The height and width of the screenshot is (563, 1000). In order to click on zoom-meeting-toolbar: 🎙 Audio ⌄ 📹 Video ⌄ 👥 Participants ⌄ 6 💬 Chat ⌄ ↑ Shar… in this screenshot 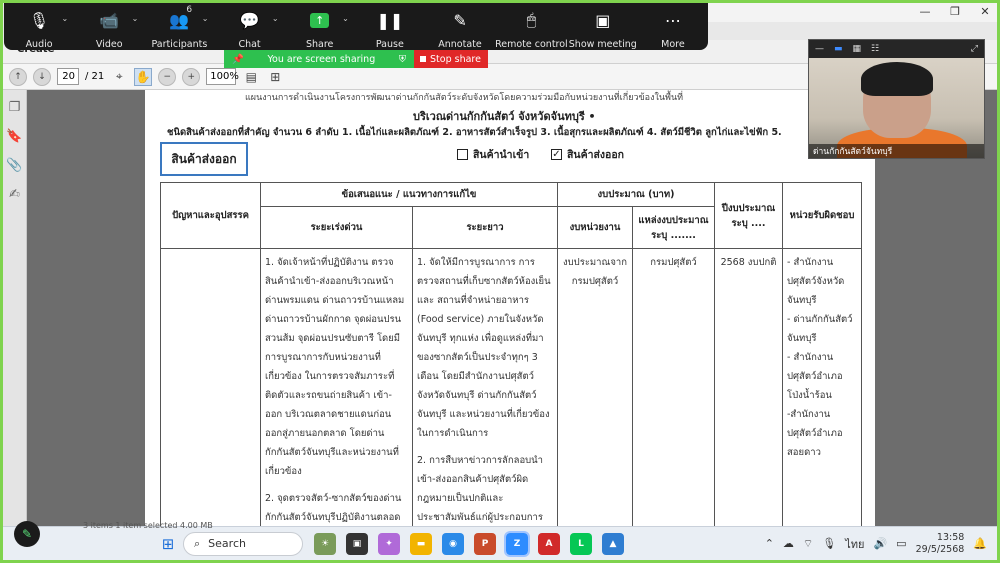, I will do `click(356, 25)`.